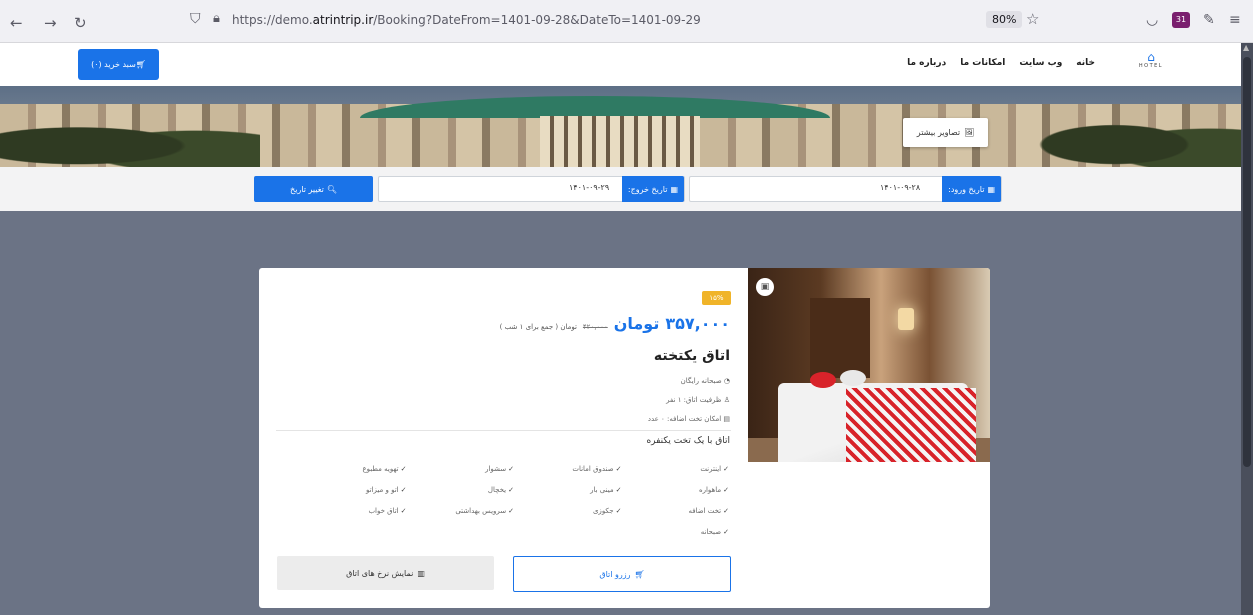 Image resolution: width=1253 pixels, height=615 pixels. Describe the element at coordinates (708, 511) in the screenshot. I see `amenity-item: ✓تخت اضافه` at that location.